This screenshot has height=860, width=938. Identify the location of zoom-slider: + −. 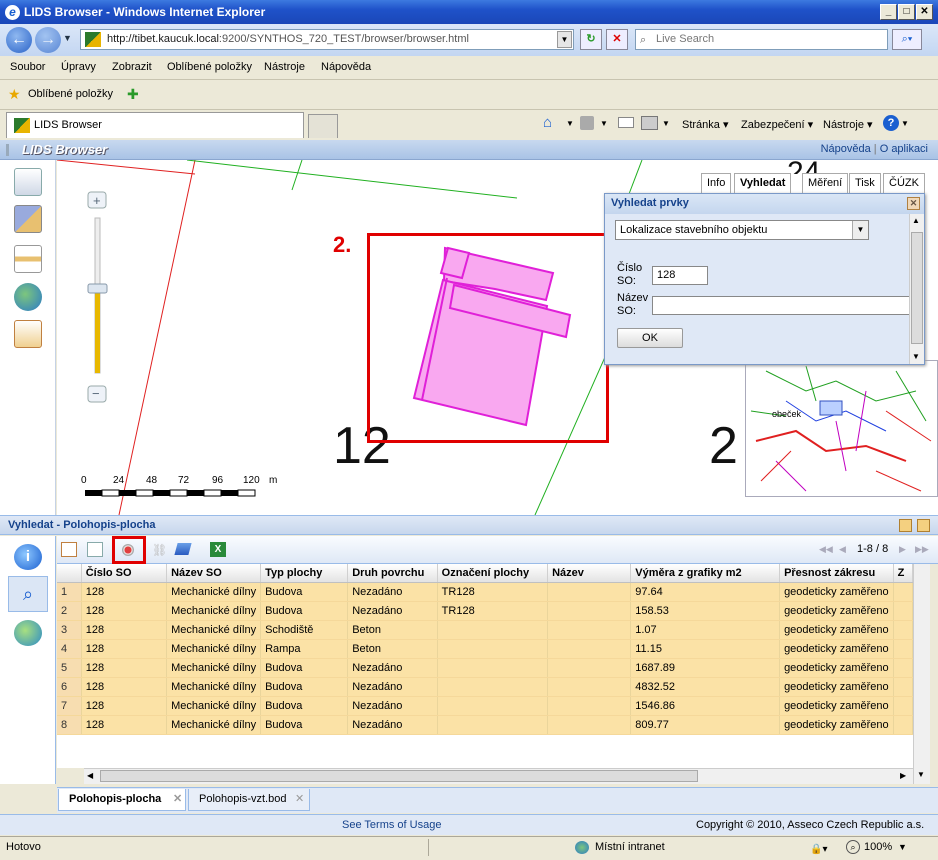
(97, 297).